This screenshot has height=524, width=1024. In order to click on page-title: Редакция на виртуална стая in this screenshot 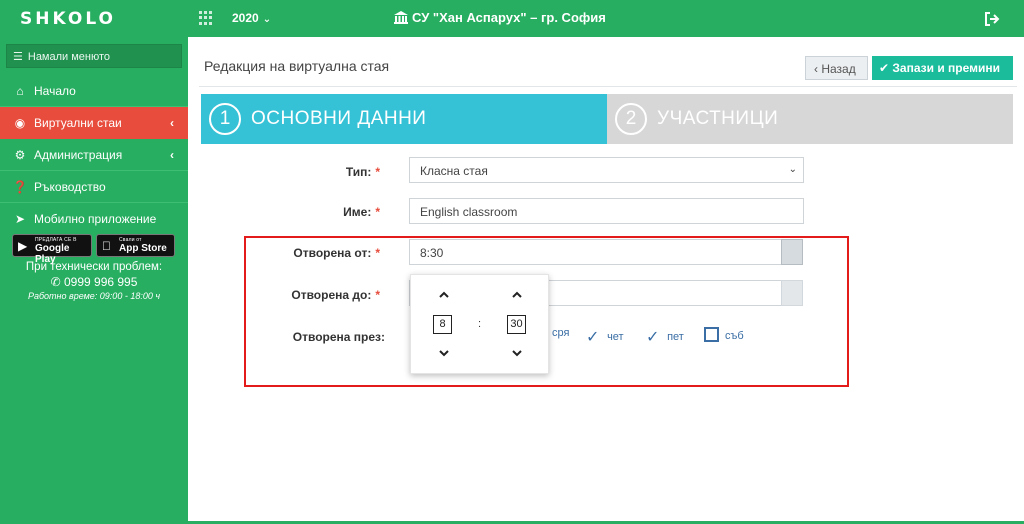, I will do `click(297, 66)`.